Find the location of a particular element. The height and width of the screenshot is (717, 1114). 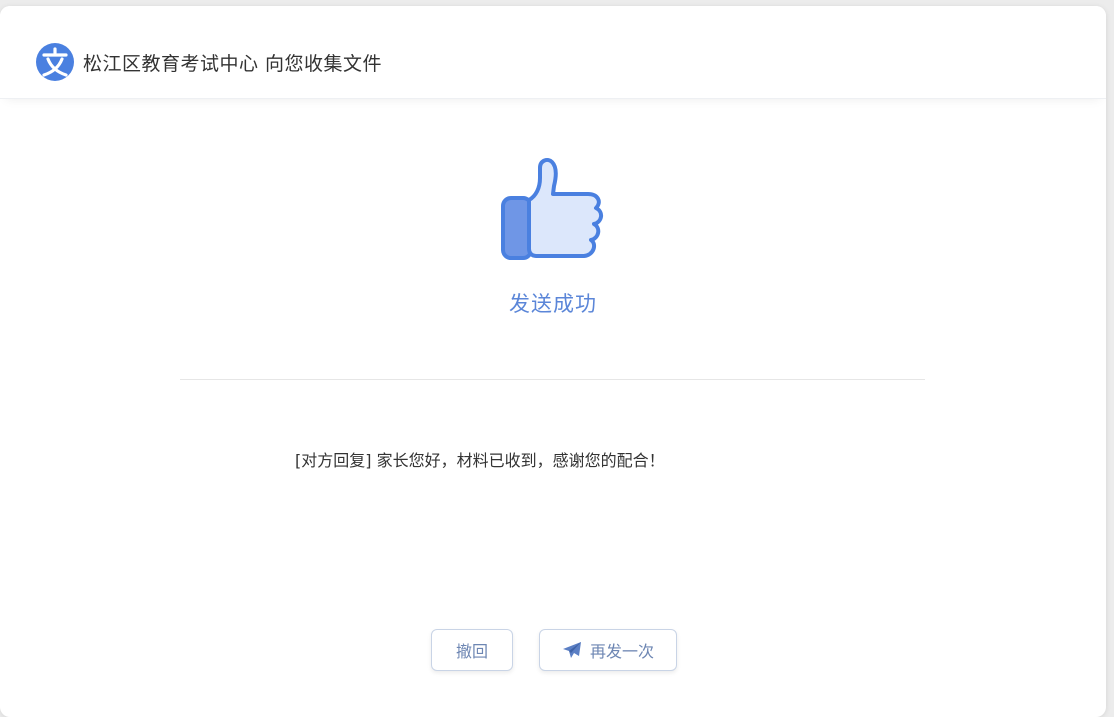

header-bar: 松江区教育考试中心 向您收集文件 is located at coordinates (553, 52).